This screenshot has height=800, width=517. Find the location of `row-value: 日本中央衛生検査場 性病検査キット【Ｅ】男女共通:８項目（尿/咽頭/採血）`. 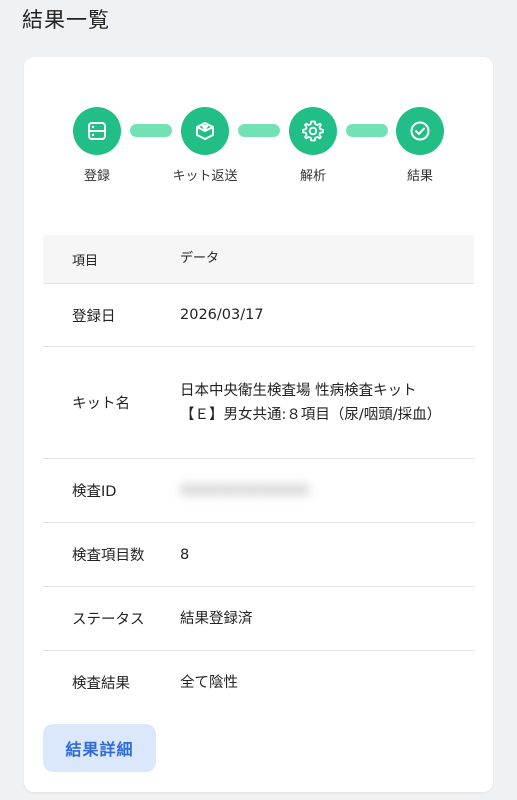

row-value: 日本中央衛生検査場 性病検査キット【Ｅ】男女共通:８項目（尿/咽頭/採血） is located at coordinates (311, 402).